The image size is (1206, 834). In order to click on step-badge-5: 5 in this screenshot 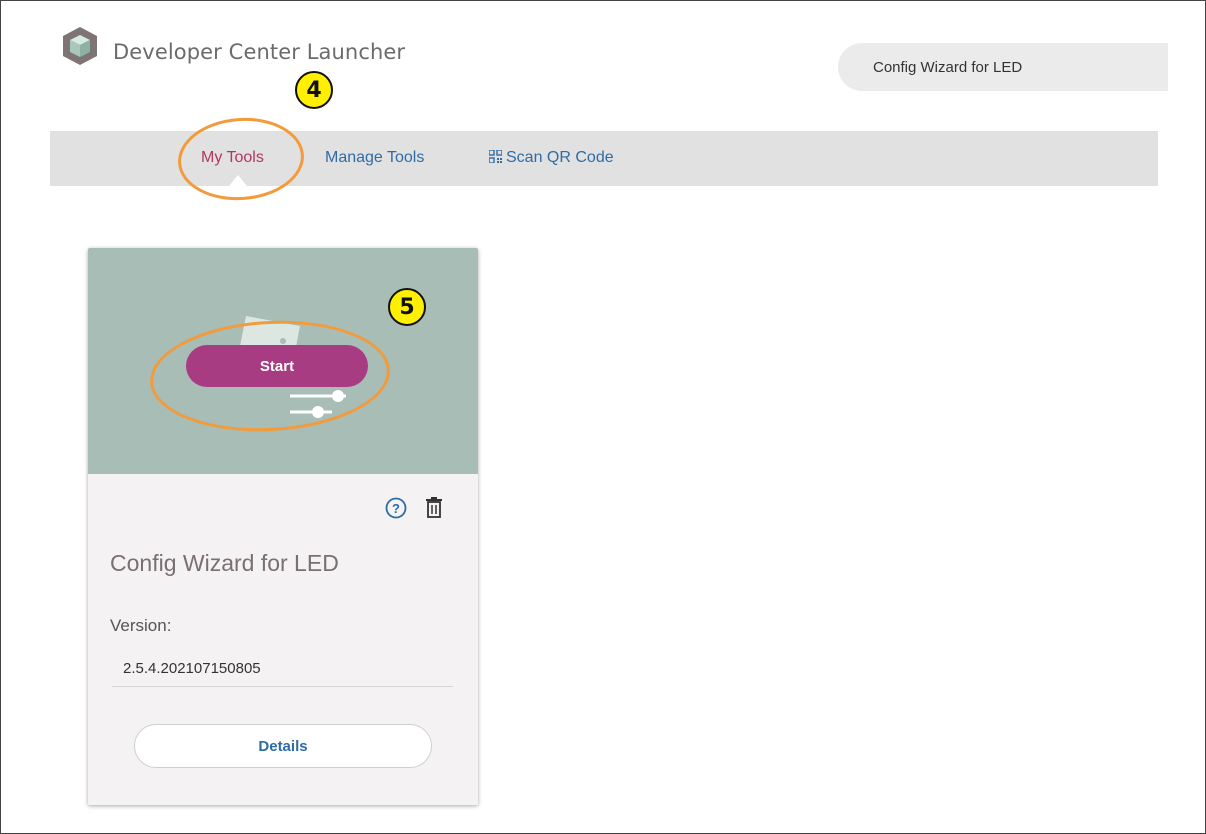, I will do `click(407, 307)`.